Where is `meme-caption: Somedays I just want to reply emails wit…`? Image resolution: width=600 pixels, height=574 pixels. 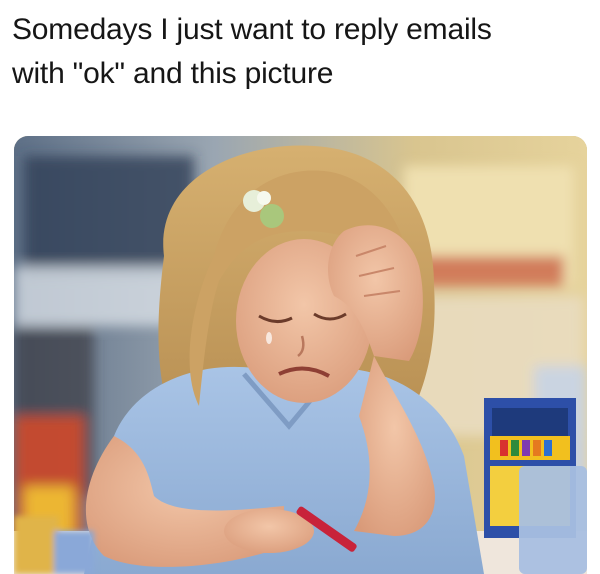
meme-caption: Somedays I just want to reply emails wit… is located at coordinates (302, 52).